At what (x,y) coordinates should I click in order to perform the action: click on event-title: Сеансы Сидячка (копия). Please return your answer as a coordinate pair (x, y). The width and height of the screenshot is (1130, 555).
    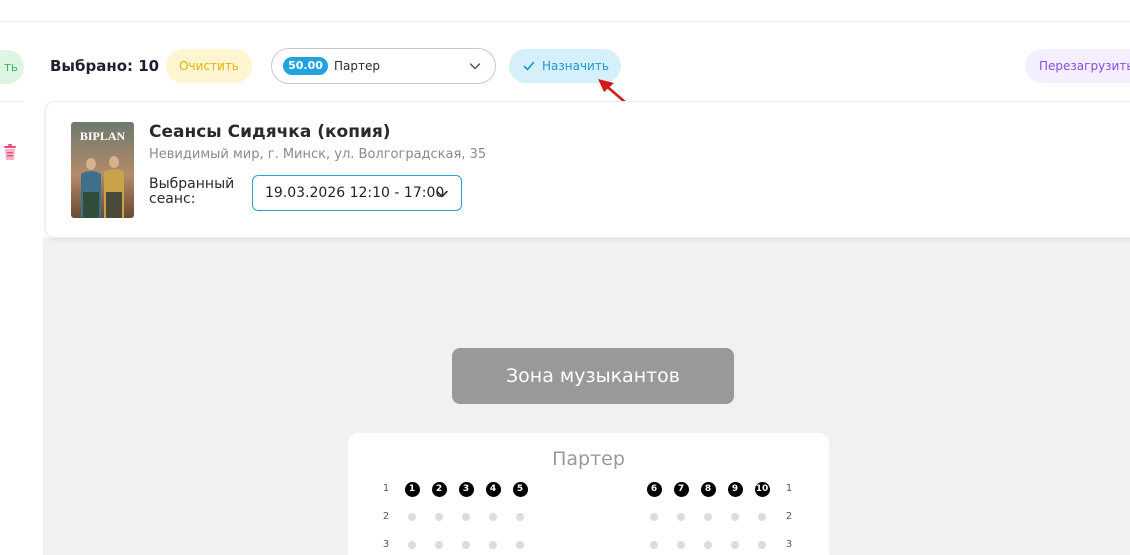
    Looking at the image, I should click on (270, 132).